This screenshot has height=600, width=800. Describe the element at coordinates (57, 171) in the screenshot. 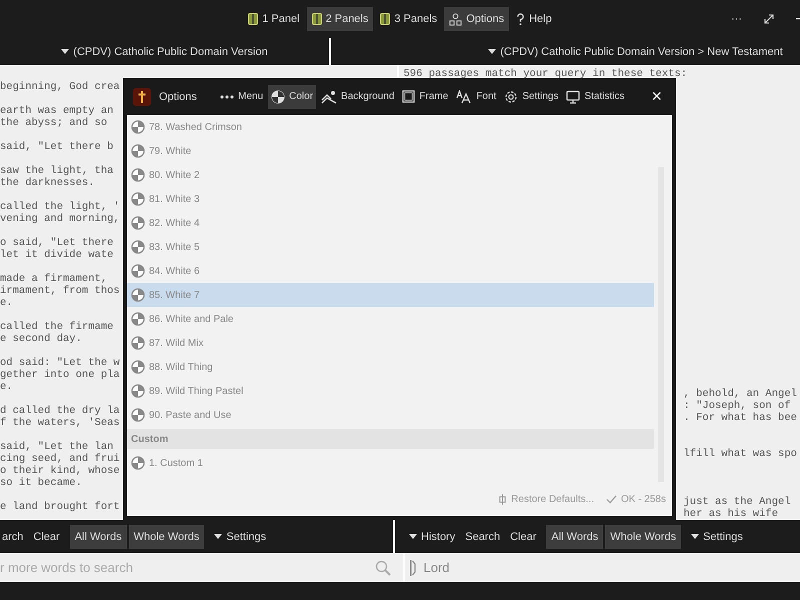

I see `verse-line: saw the light, tha` at that location.